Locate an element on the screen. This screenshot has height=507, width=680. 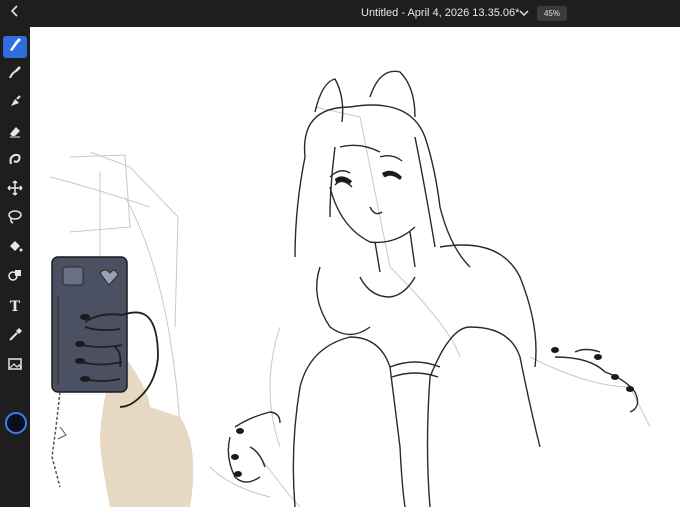
fill-tool is located at coordinates (15, 248).